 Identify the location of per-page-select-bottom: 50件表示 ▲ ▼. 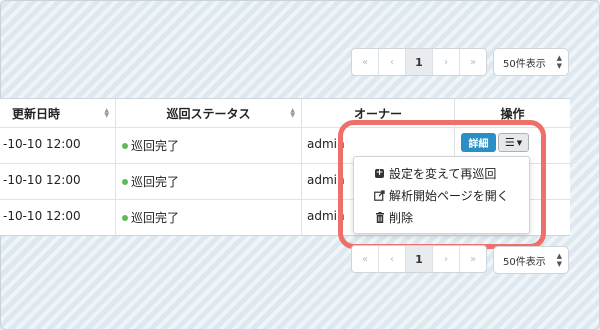
(531, 260).